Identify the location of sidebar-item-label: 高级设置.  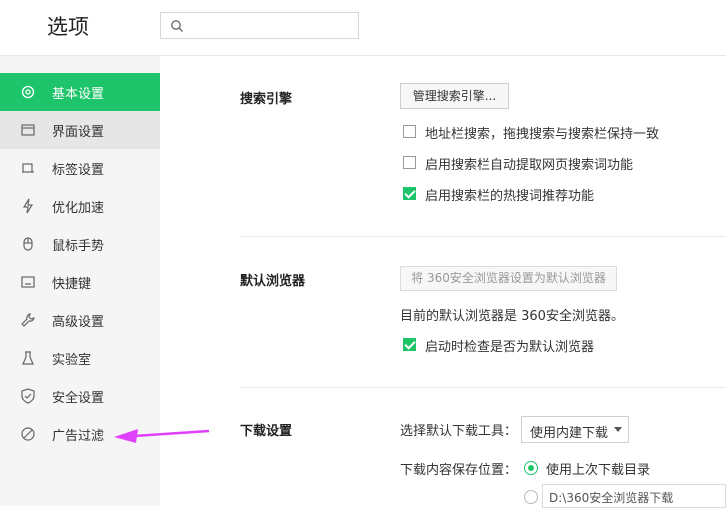
(78, 322).